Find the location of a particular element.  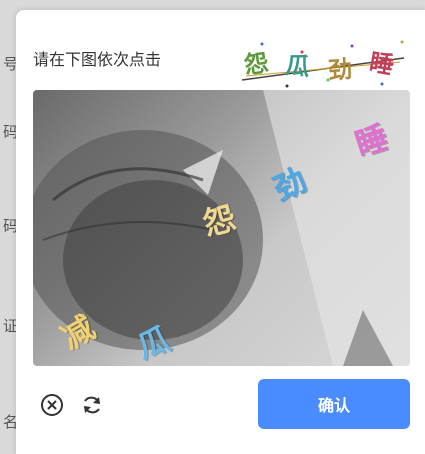

refresh-icon is located at coordinates (92, 405).